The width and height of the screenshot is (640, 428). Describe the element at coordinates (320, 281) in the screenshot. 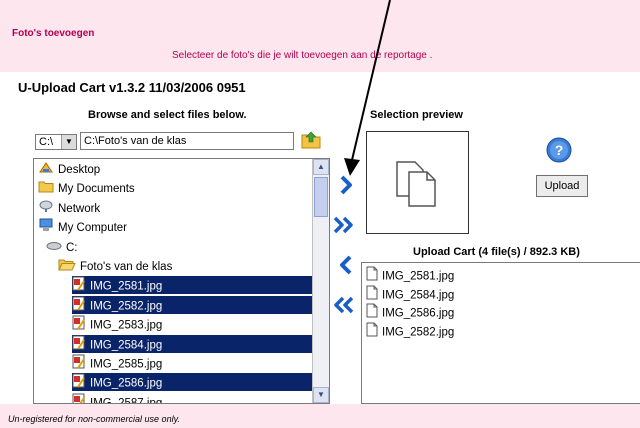

I see `tree-scrollbar: ▲ ▼` at that location.